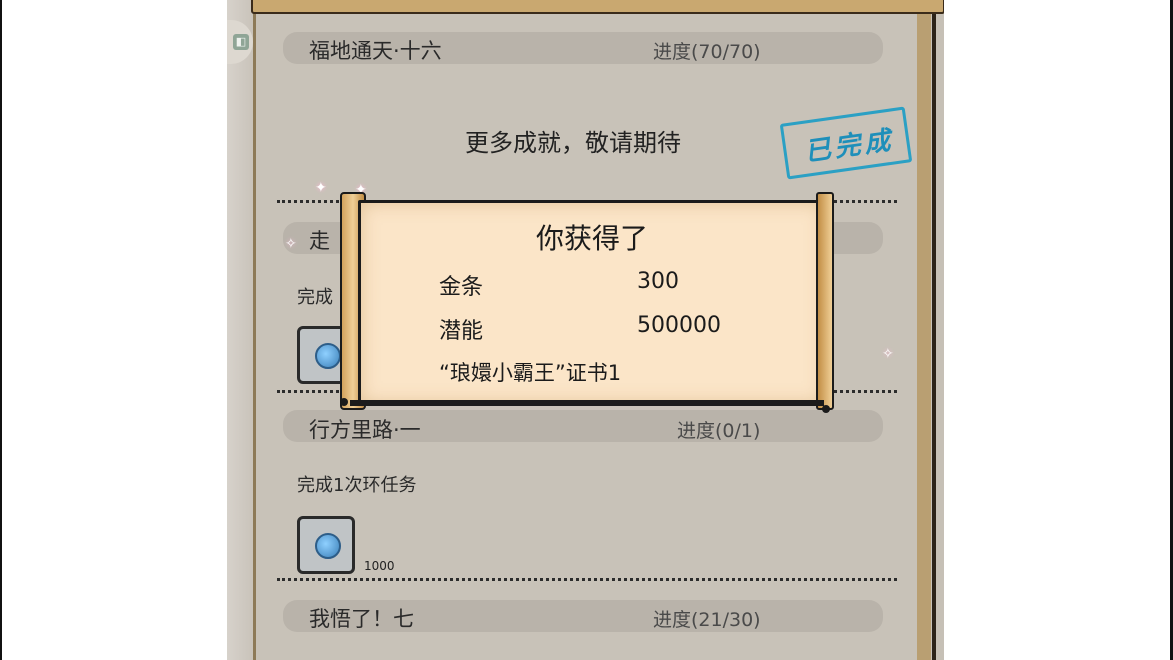 The image size is (1173, 660). Describe the element at coordinates (241, 42) in the screenshot. I see `mini-map-icon: ◧` at that location.